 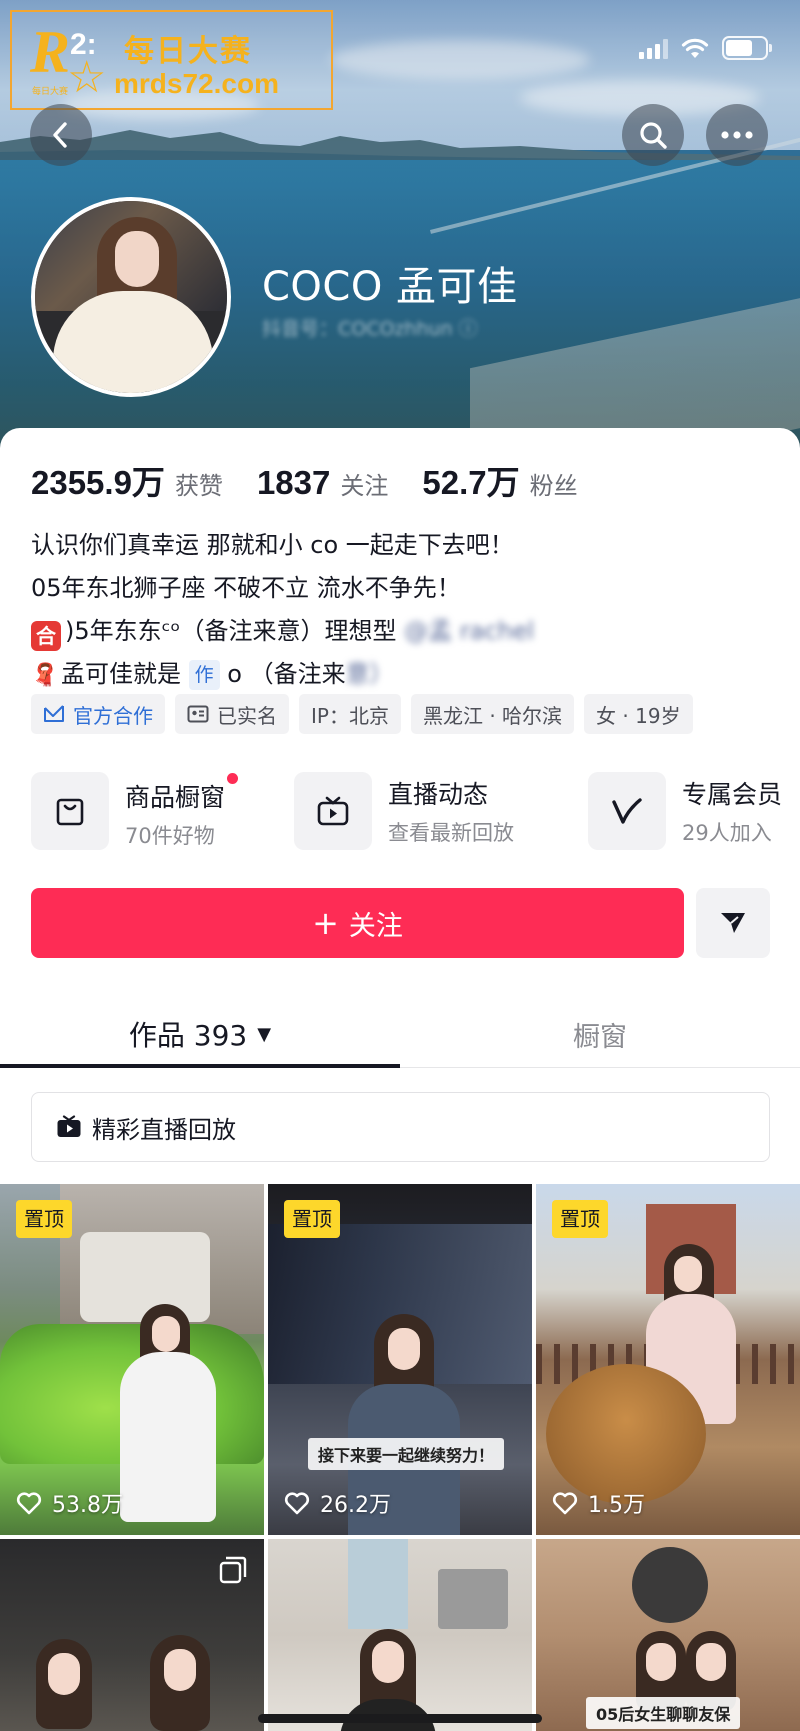 What do you see at coordinates (198, 486) in the screenshot?
I see `stat-label: 获赞` at bounding box center [198, 486].